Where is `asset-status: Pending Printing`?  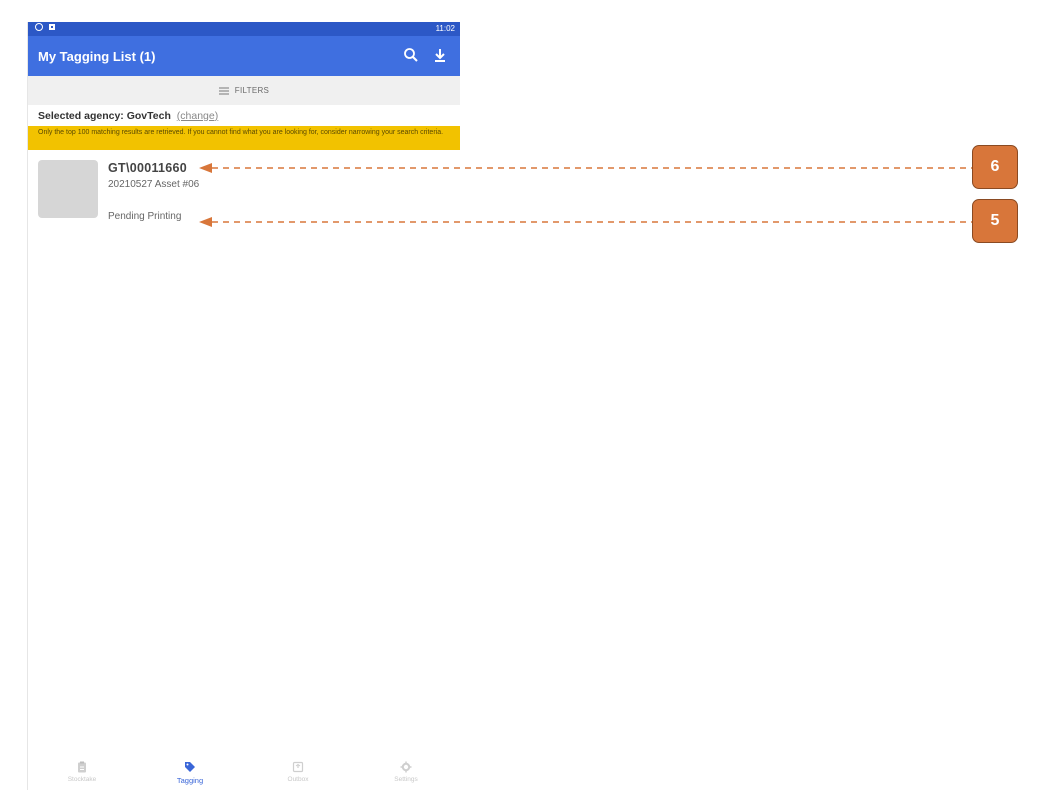 asset-status: Pending Printing is located at coordinates (145, 216).